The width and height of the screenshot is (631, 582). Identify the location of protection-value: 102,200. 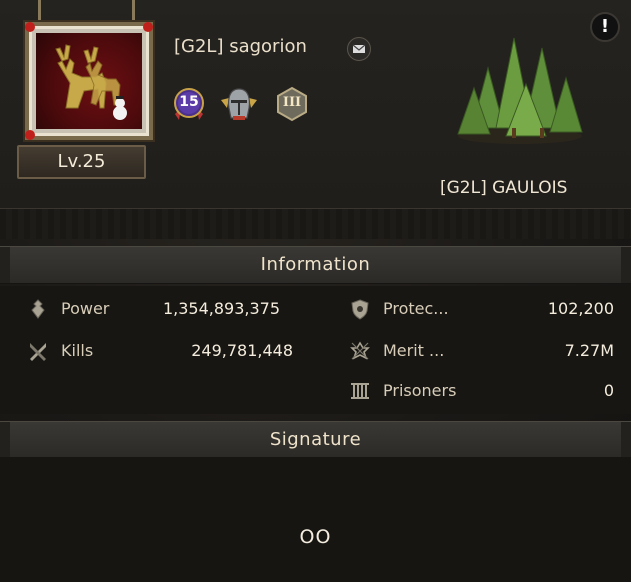
(580, 308).